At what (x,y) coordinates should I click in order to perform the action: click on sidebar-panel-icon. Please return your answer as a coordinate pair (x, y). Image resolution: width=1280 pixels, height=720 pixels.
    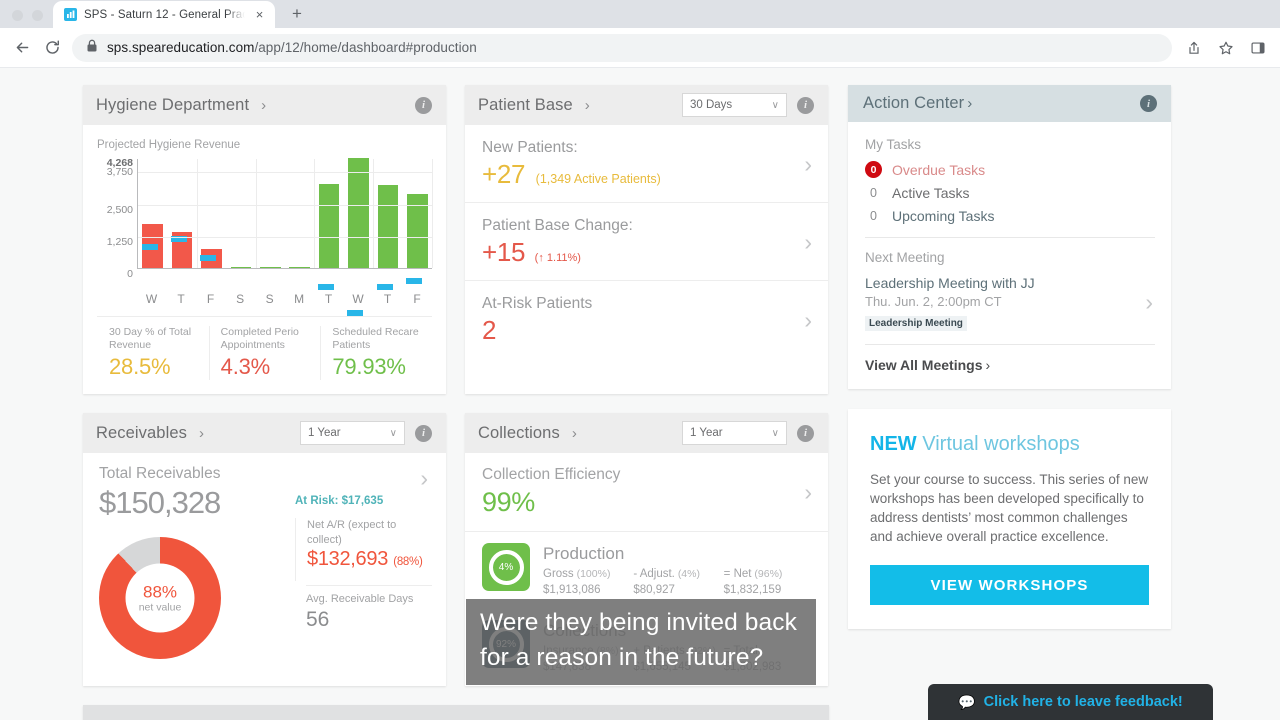
    Looking at the image, I should click on (1258, 48).